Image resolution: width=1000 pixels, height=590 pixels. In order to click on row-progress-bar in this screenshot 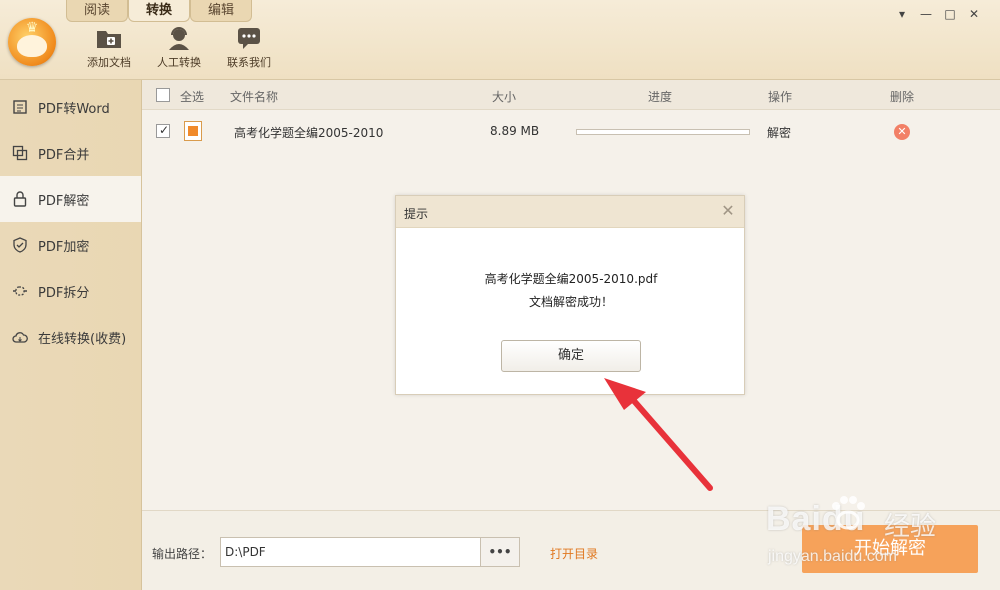, I will do `click(663, 132)`.